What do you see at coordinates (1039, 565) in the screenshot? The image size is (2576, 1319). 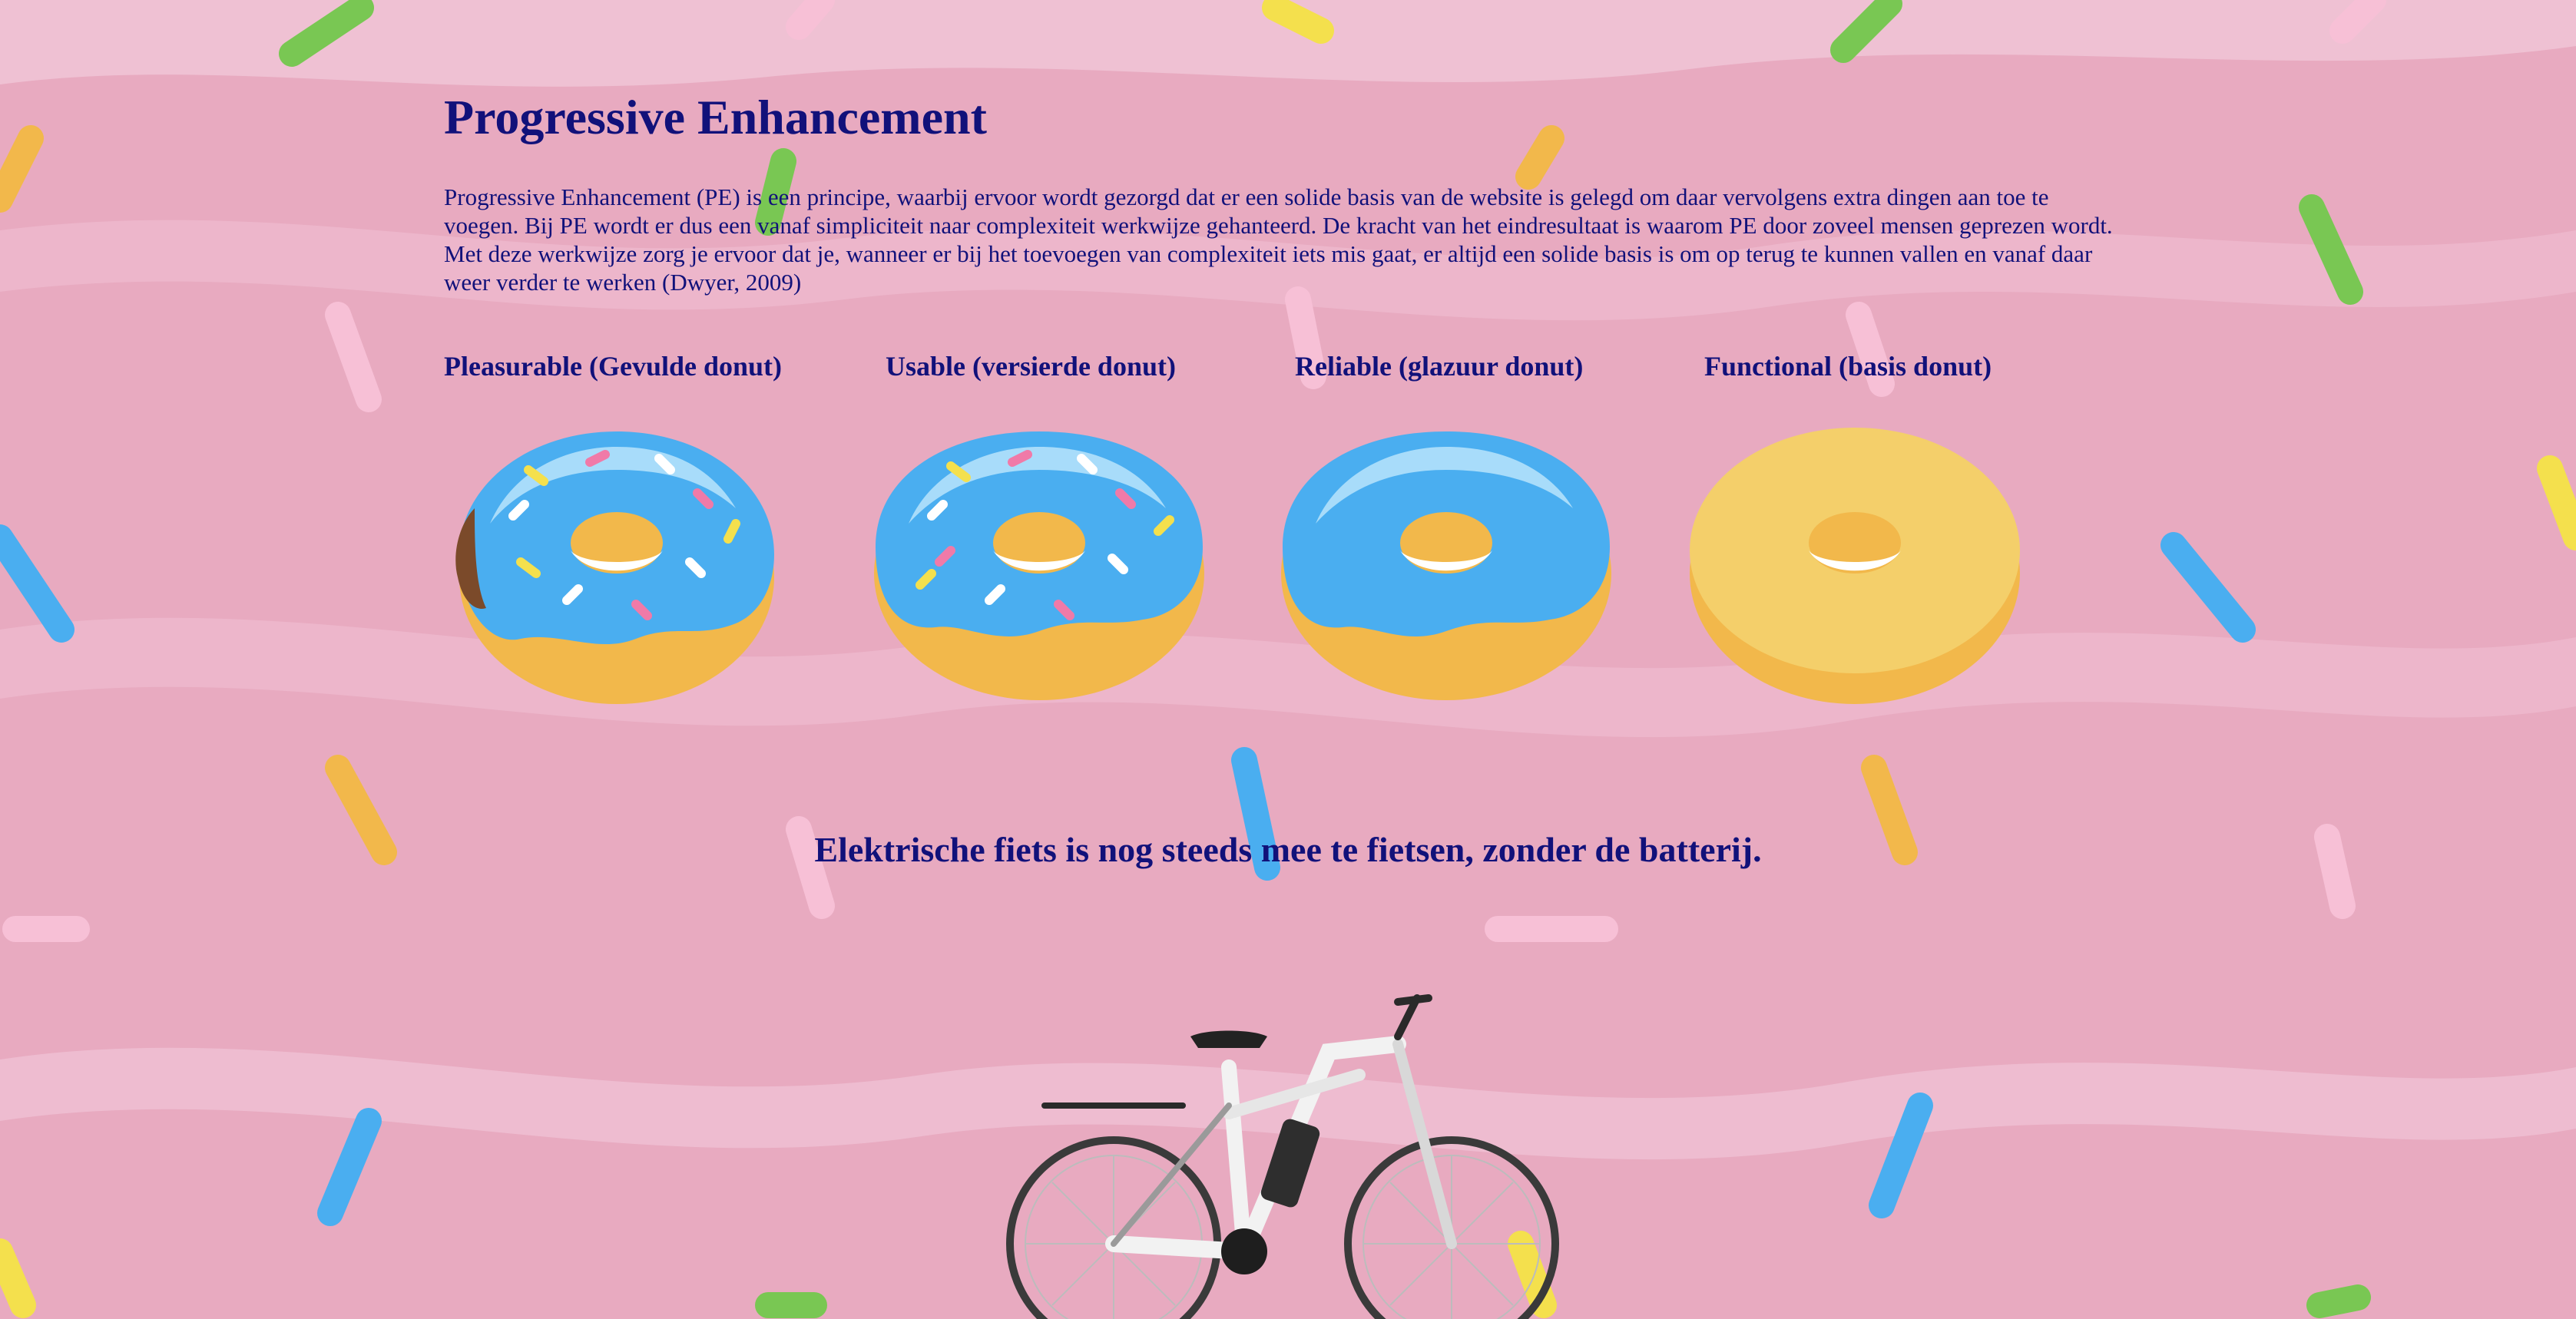 I see `sprinkled-donut-image` at bounding box center [1039, 565].